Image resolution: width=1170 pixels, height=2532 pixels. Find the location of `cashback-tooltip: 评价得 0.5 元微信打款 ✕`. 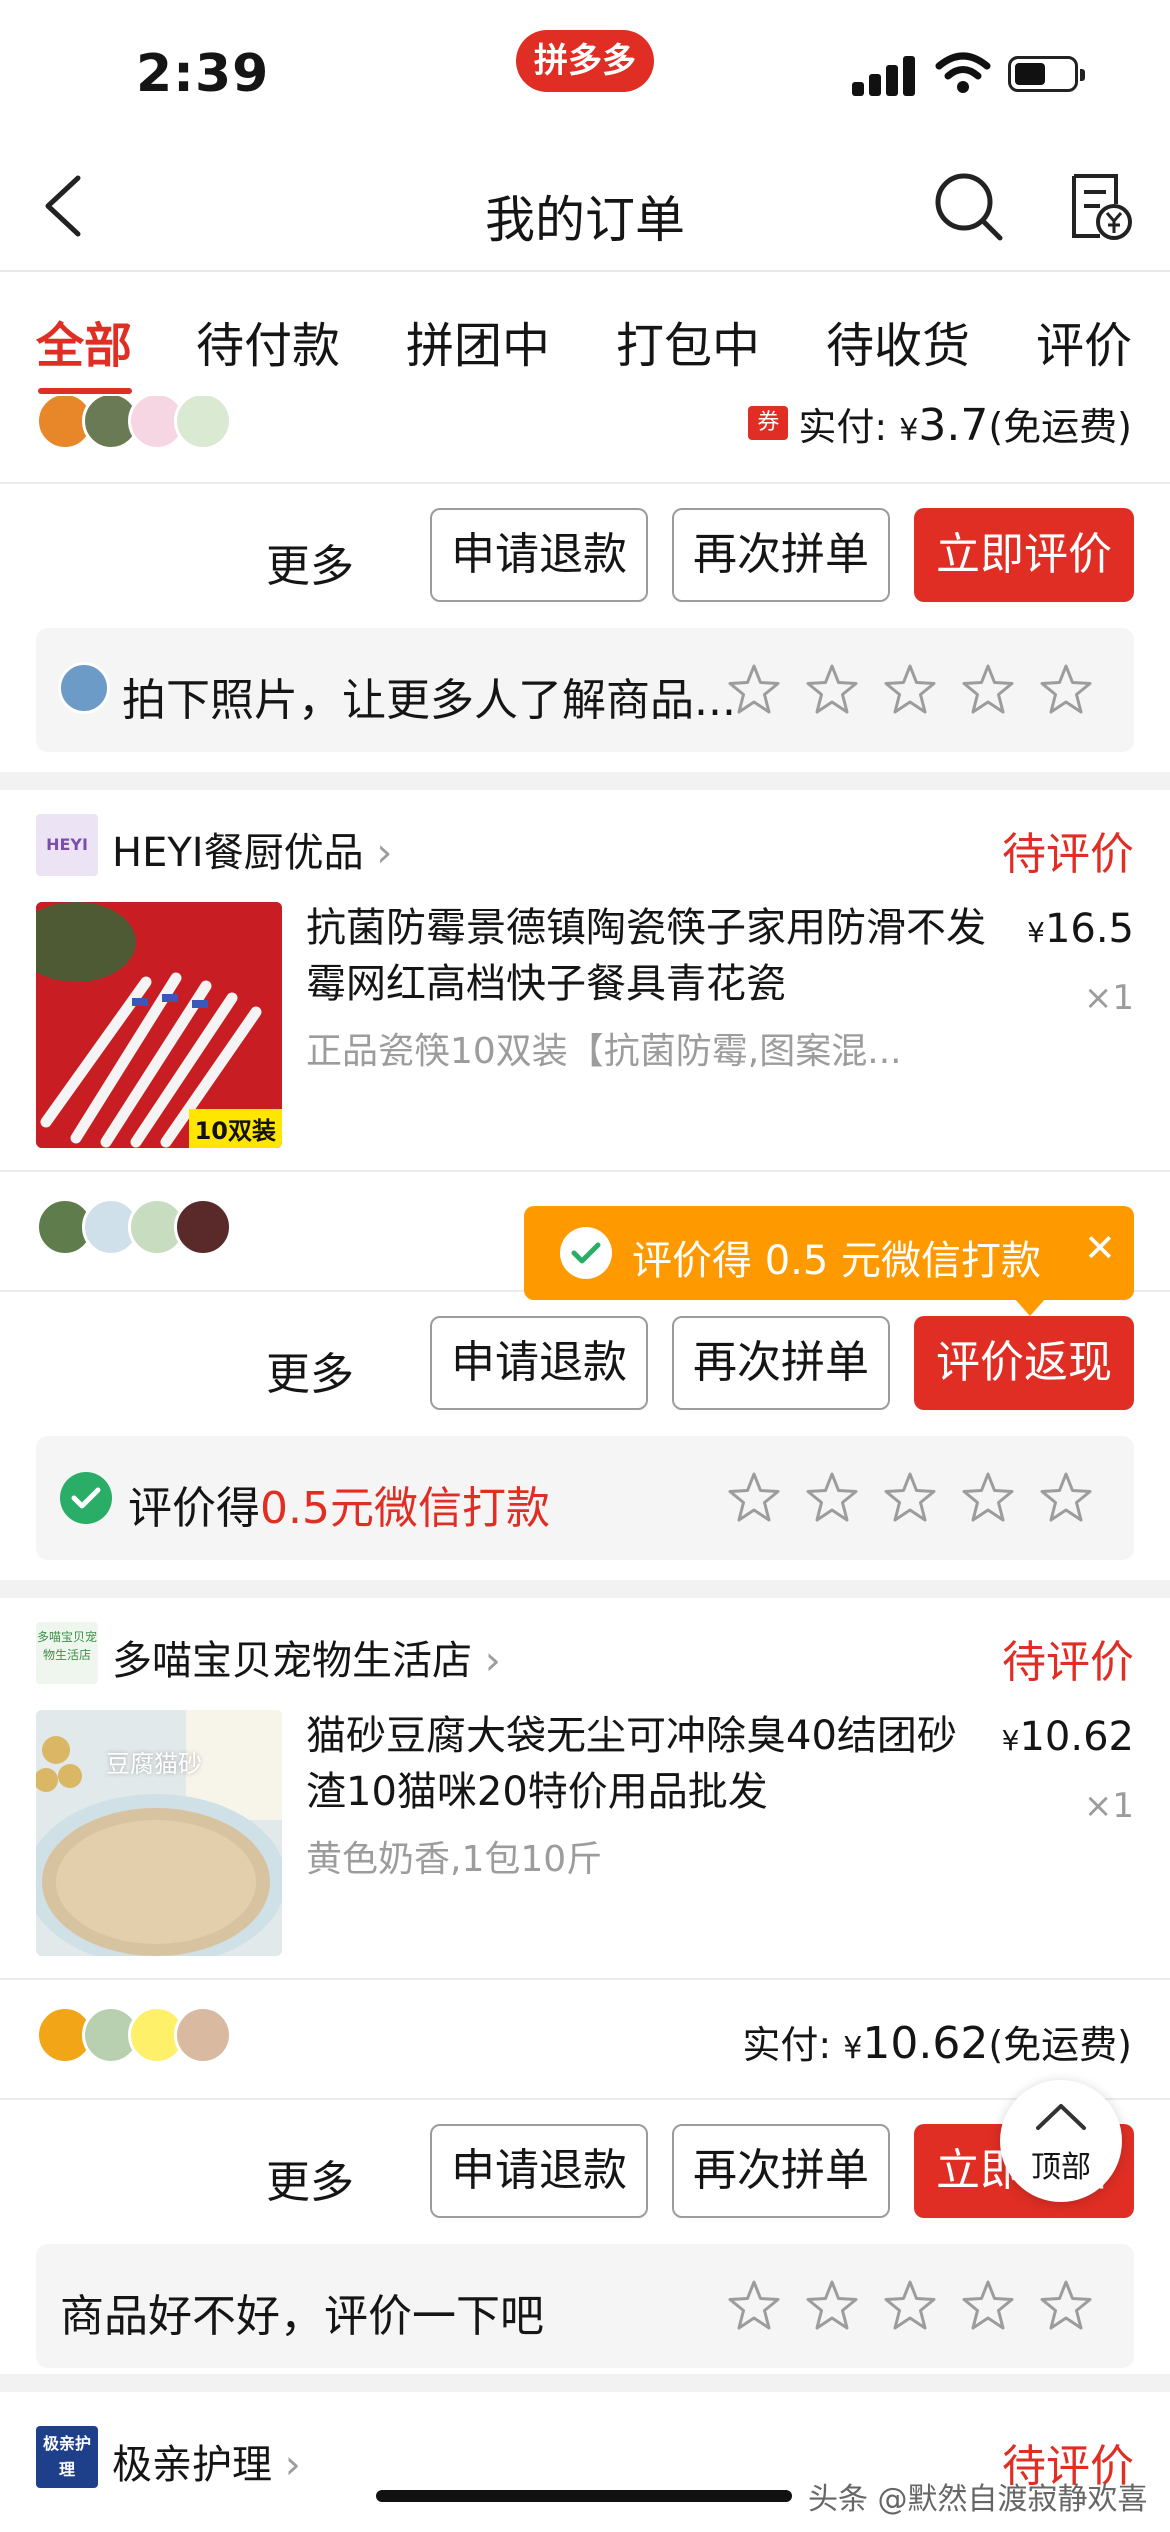

cashback-tooltip: 评价得 0.5 元微信打款 ✕ is located at coordinates (829, 1261).